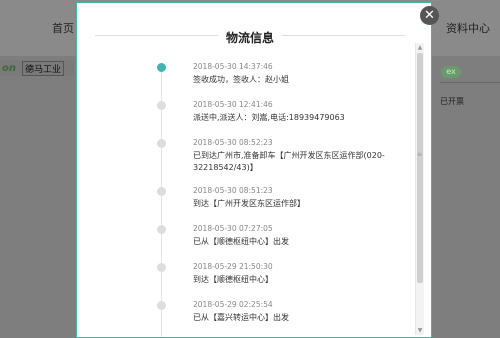 The height and width of the screenshot is (338, 500). I want to click on logo-text: 德马工业, so click(43, 68).